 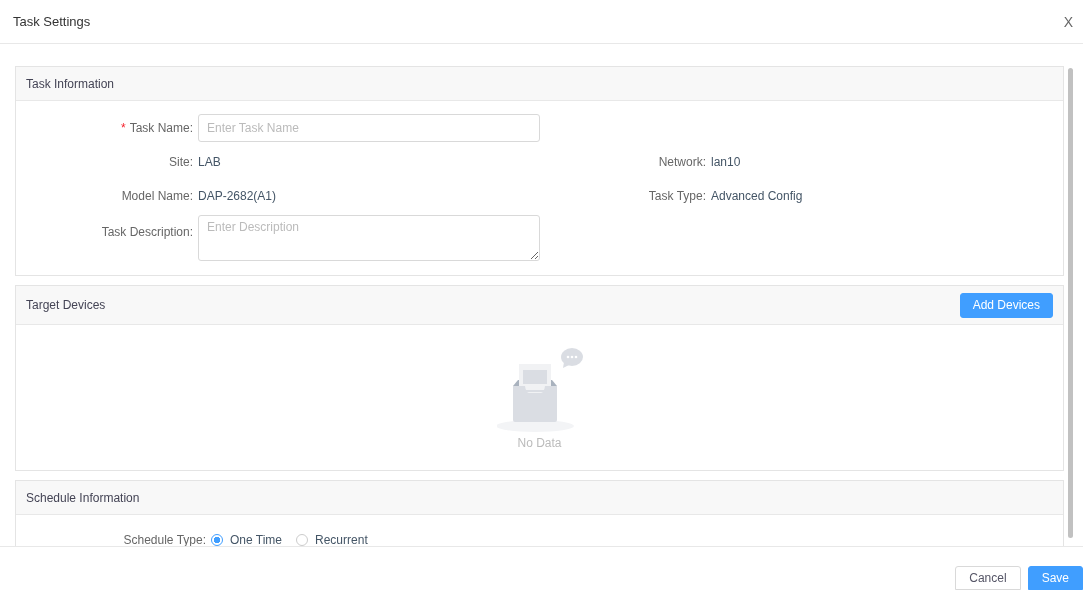 What do you see at coordinates (332, 539) in the screenshot?
I see `radio-option: Recurrent` at bounding box center [332, 539].